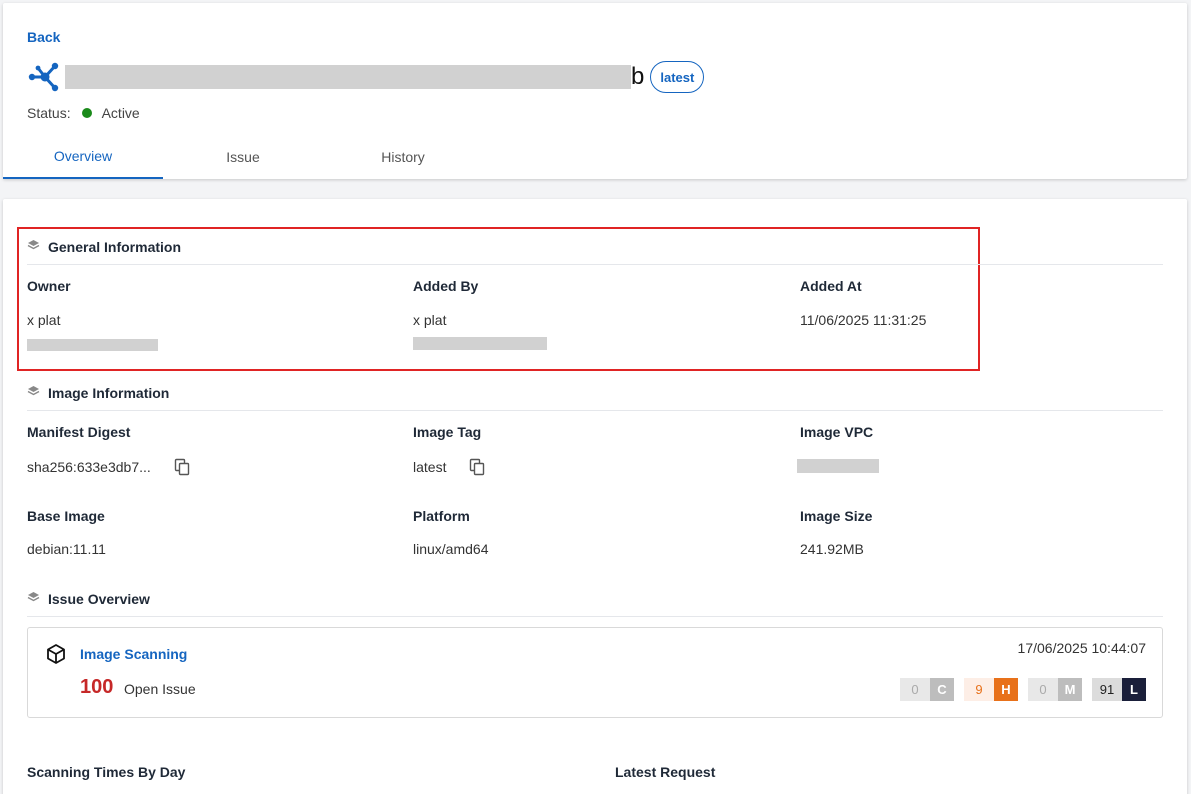 This screenshot has height=794, width=1191. Describe the element at coordinates (97, 687) in the screenshot. I see `open-issue-count: 100` at that location.